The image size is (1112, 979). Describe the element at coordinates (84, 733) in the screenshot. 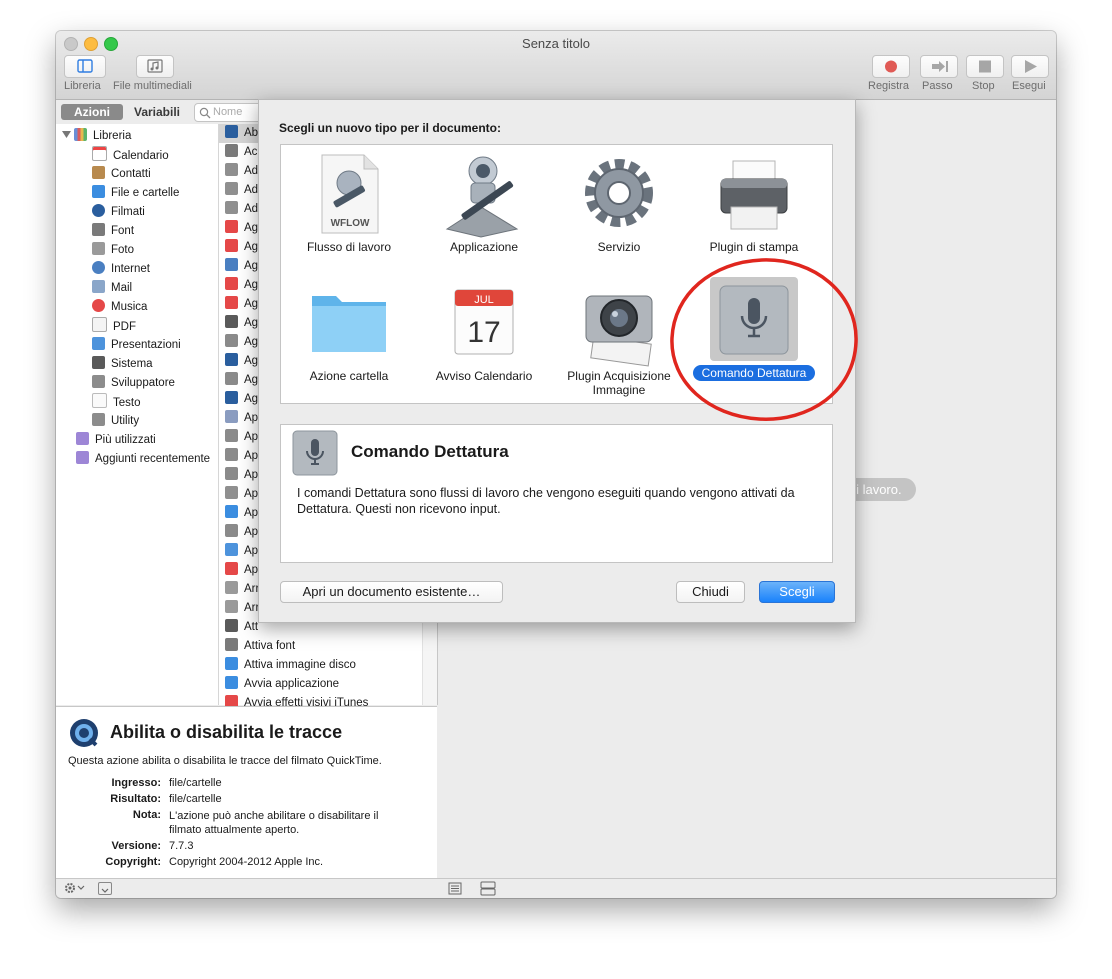

I see `quicktime-icon` at that location.